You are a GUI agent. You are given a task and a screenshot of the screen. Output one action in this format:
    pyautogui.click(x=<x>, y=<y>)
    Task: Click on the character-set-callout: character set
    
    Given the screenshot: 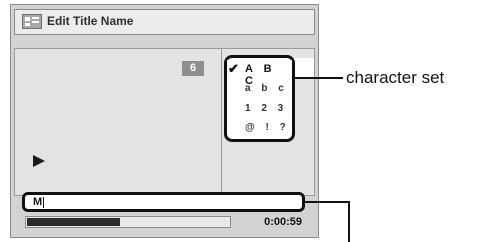 What is the action you would take?
    pyautogui.click(x=395, y=77)
    